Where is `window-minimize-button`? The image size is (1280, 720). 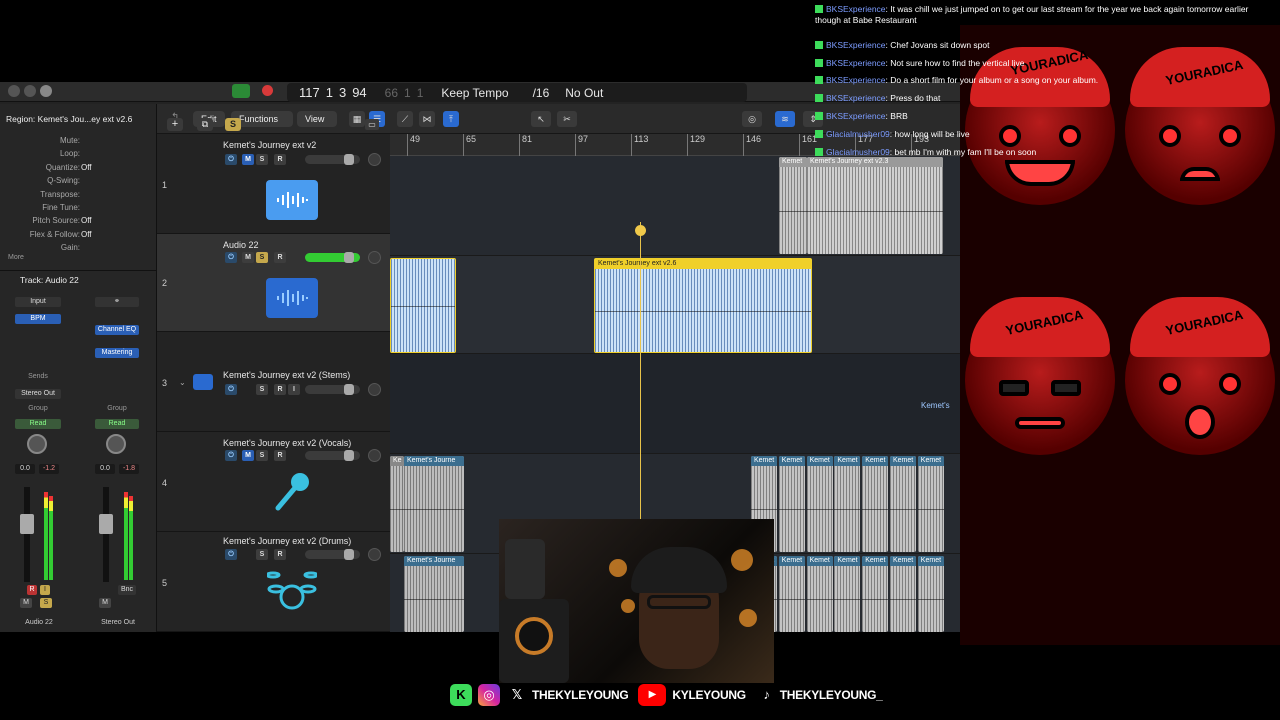
window-minimize-button is located at coordinates (30, 91).